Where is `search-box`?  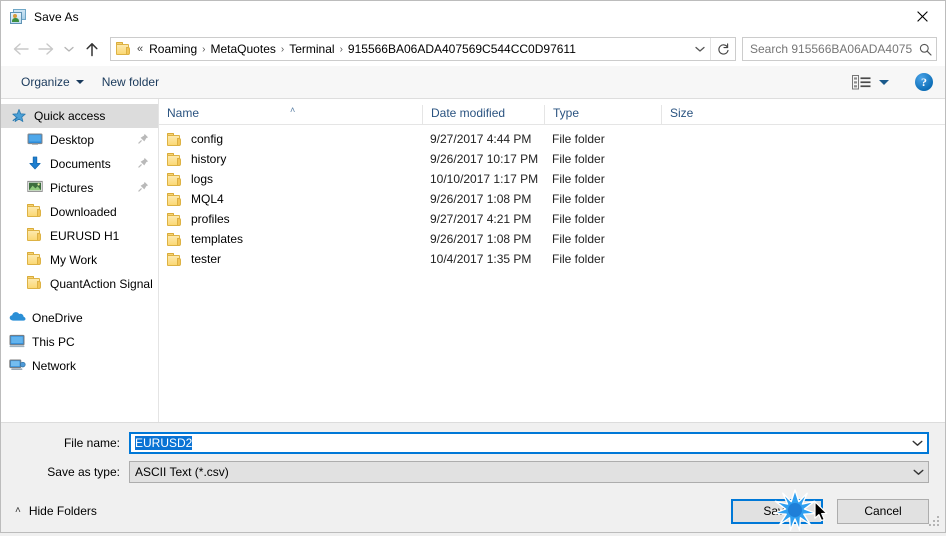 search-box is located at coordinates (839, 49).